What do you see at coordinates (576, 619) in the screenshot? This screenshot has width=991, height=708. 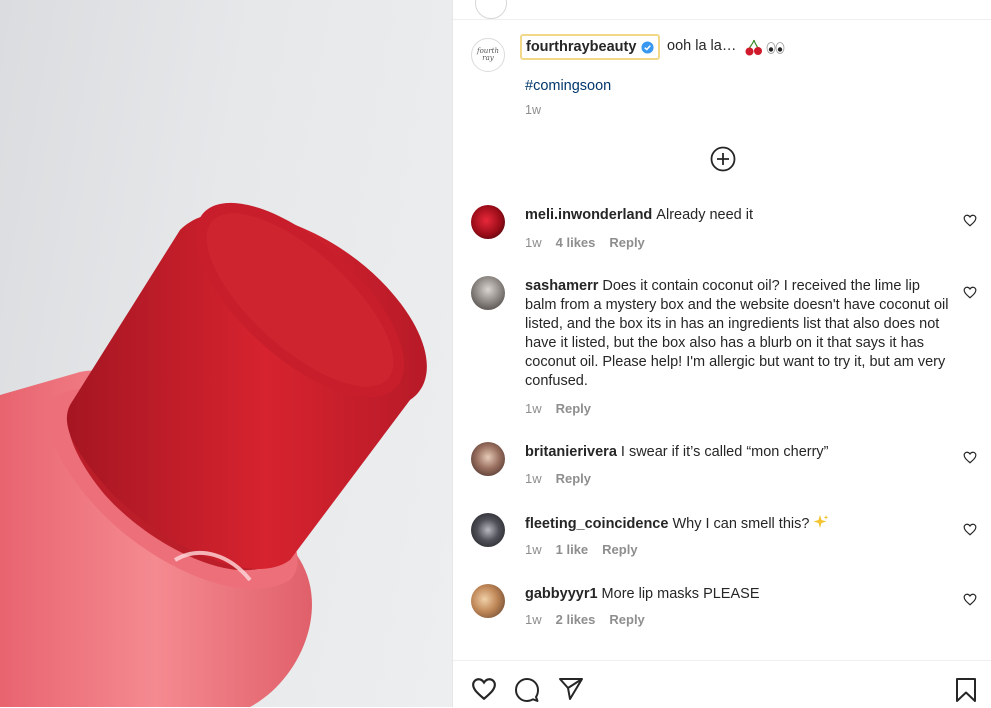 I see `comment-likes: 2 likes` at bounding box center [576, 619].